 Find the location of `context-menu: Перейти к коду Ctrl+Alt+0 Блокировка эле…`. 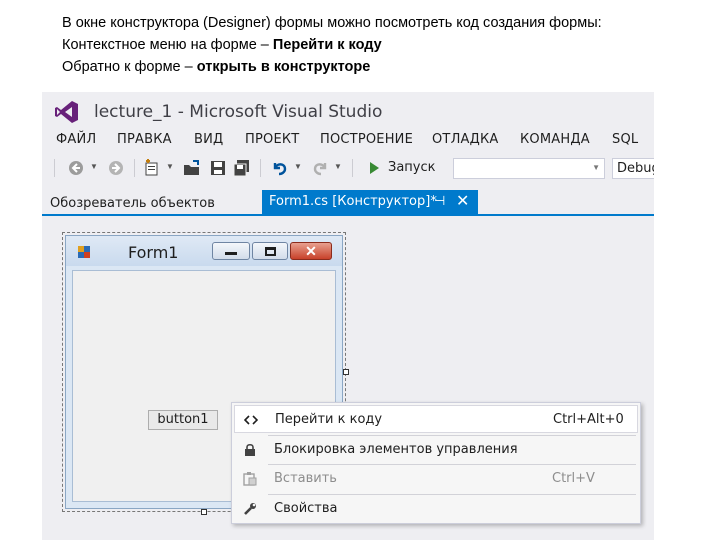

context-menu: Перейти к коду Ctrl+Alt+0 Блокировка эле… is located at coordinates (436, 463).